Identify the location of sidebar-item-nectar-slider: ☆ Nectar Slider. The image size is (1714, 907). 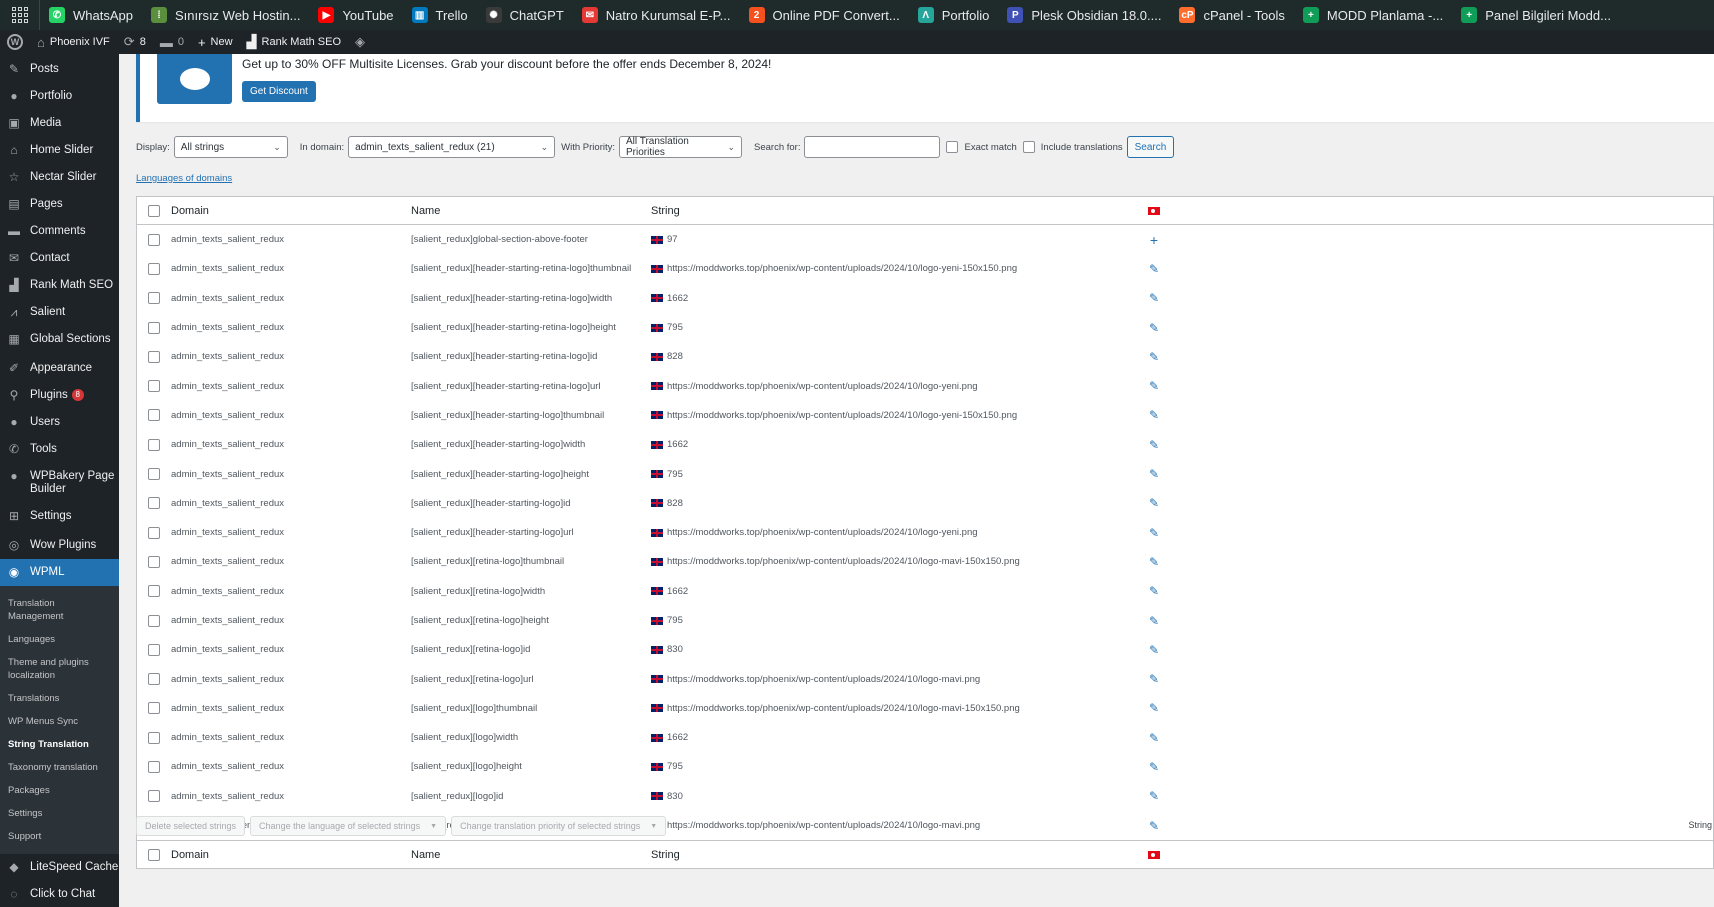
(59, 177).